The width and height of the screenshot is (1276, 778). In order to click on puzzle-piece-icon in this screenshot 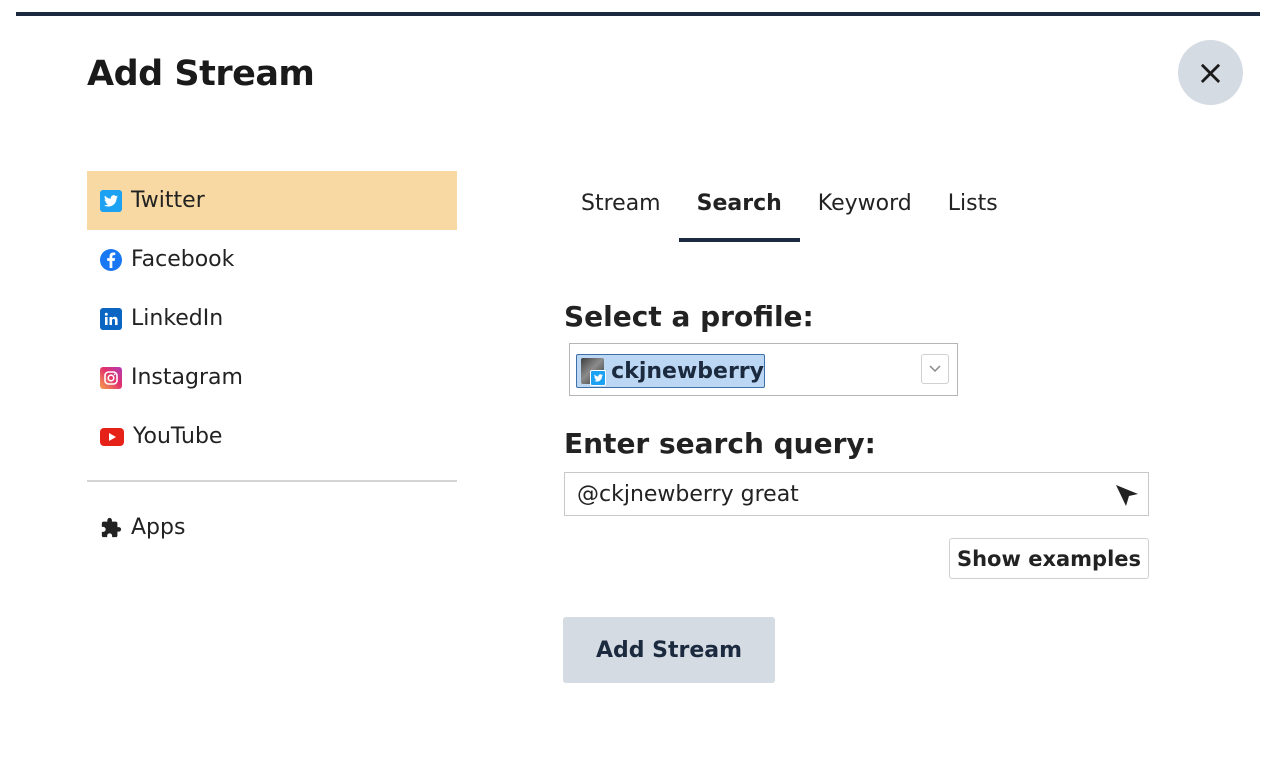, I will do `click(111, 528)`.